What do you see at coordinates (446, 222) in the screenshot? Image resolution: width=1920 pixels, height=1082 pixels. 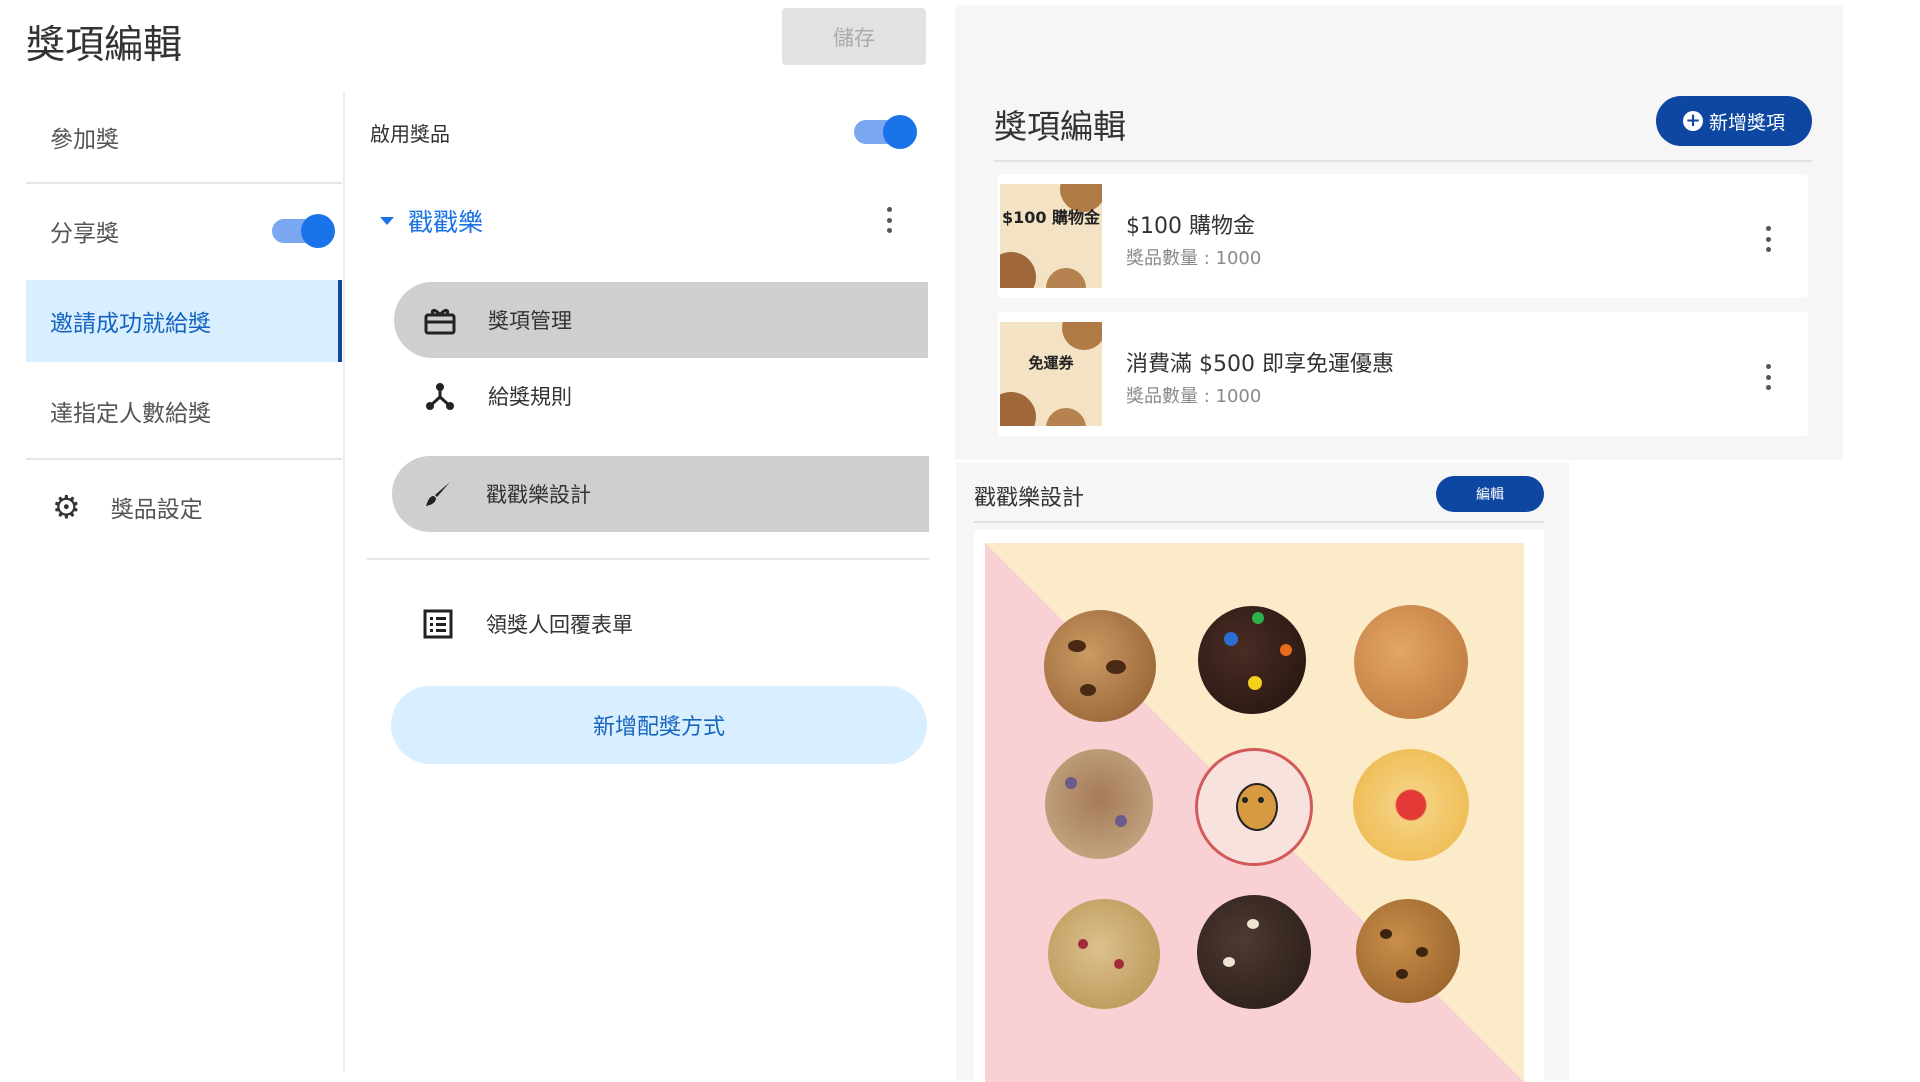 I see `section-label: 戳戳樂` at bounding box center [446, 222].